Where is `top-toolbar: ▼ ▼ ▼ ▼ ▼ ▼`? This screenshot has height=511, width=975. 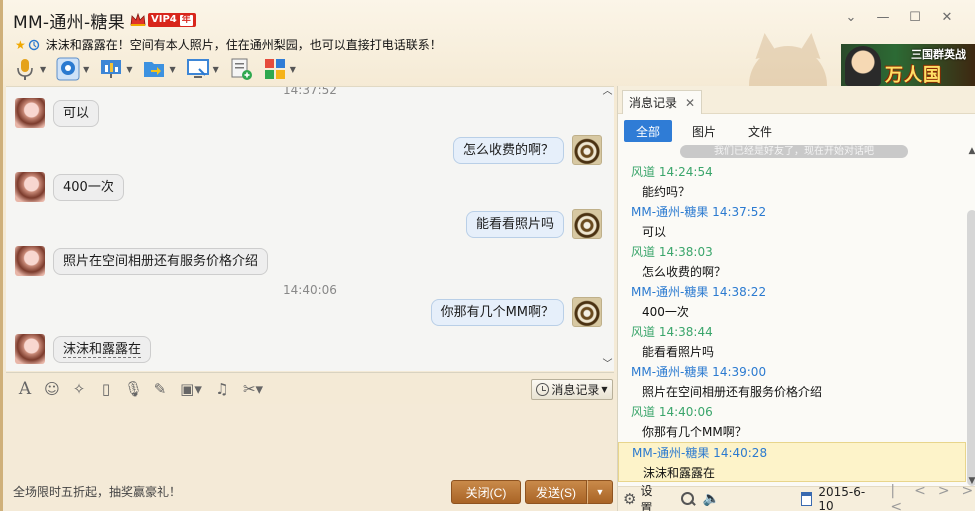 top-toolbar: ▼ ▼ ▼ ▼ ▼ ▼ is located at coordinates (159, 69).